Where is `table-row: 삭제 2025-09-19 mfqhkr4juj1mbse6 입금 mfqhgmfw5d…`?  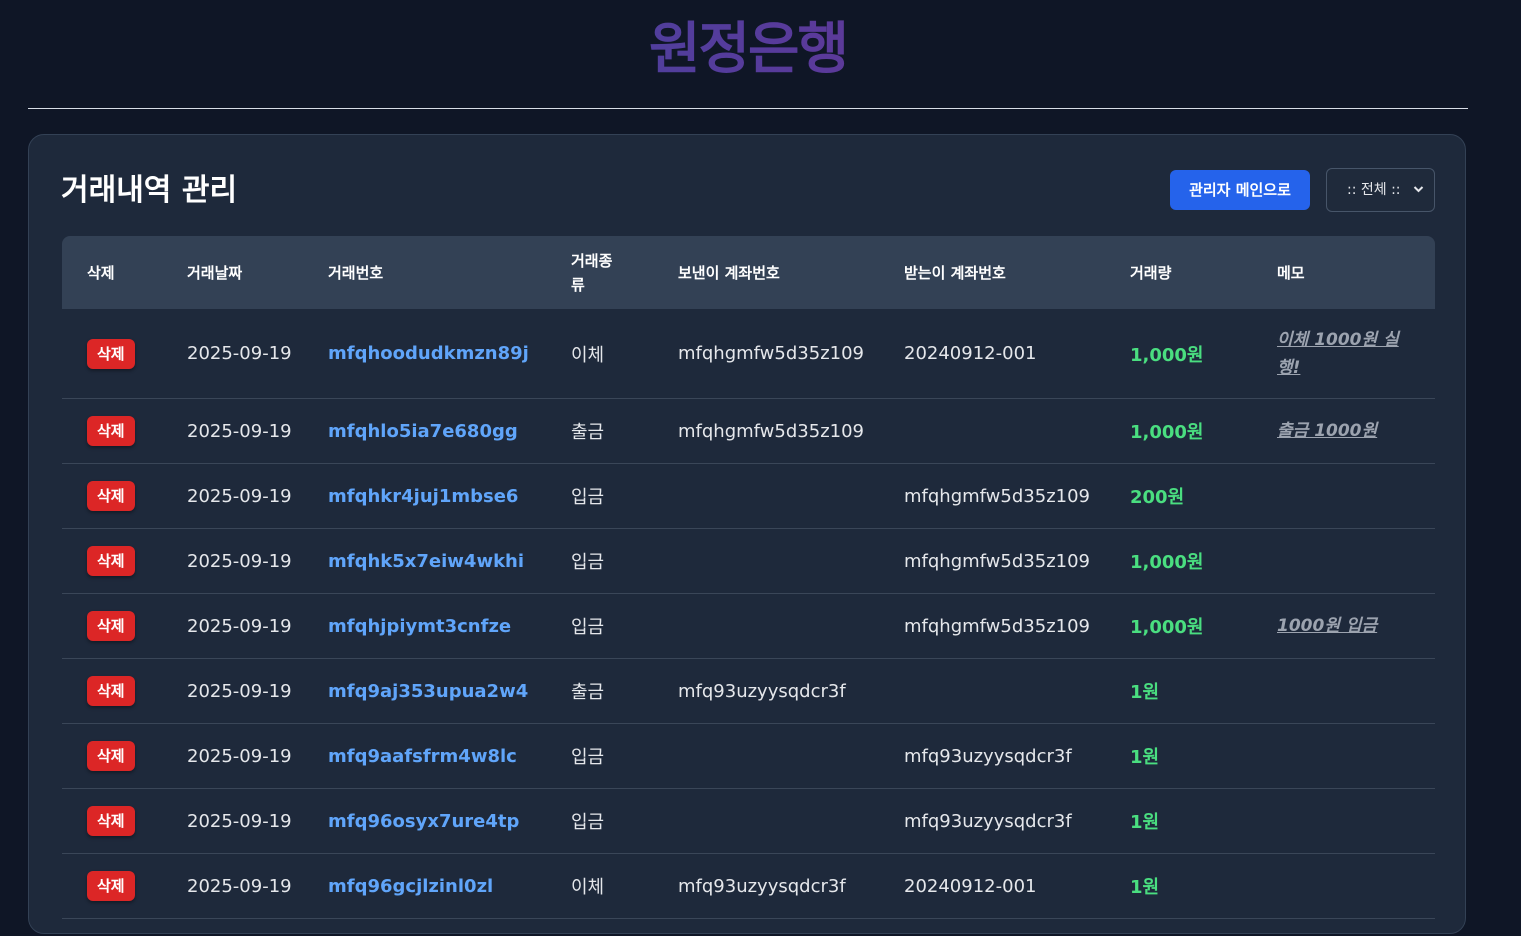
table-row: 삭제 2025-09-19 mfqhkr4juj1mbse6 입금 mfqhgmfw5d… is located at coordinates (748, 496).